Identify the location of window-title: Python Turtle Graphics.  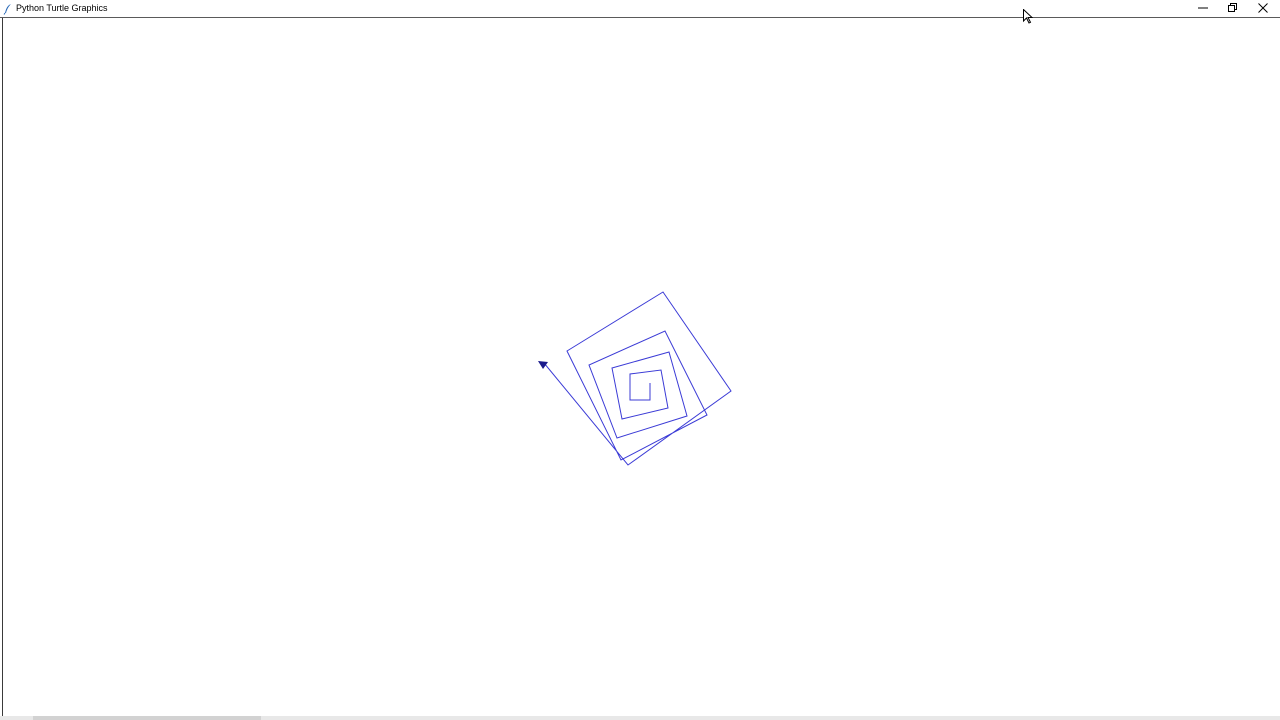
(62, 8).